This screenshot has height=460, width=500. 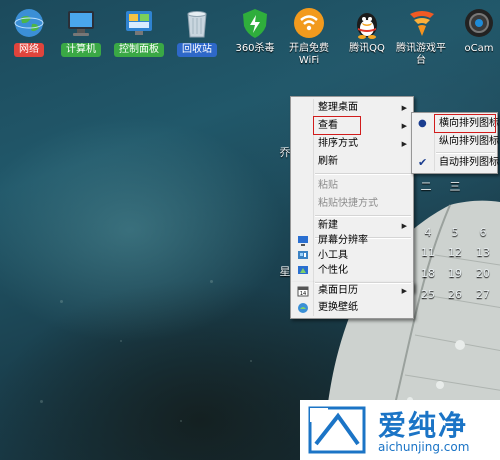 What do you see at coordinates (426, 186) in the screenshot?
I see `calendar-day-label: 二` at bounding box center [426, 186].